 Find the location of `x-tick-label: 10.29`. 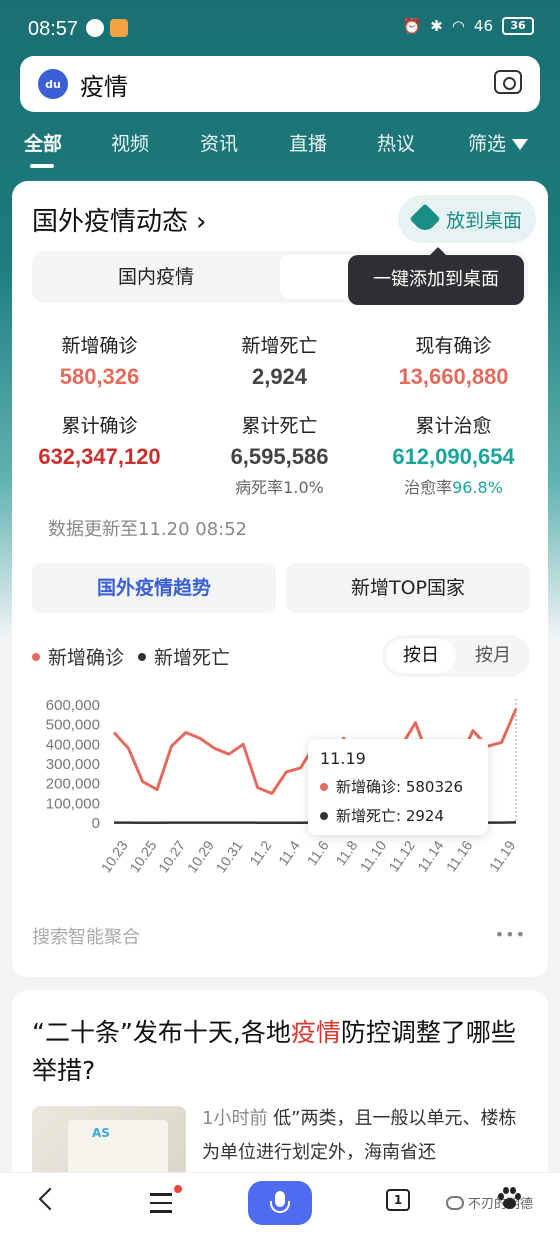

x-tick-label: 10.29 is located at coordinates (200, 856).